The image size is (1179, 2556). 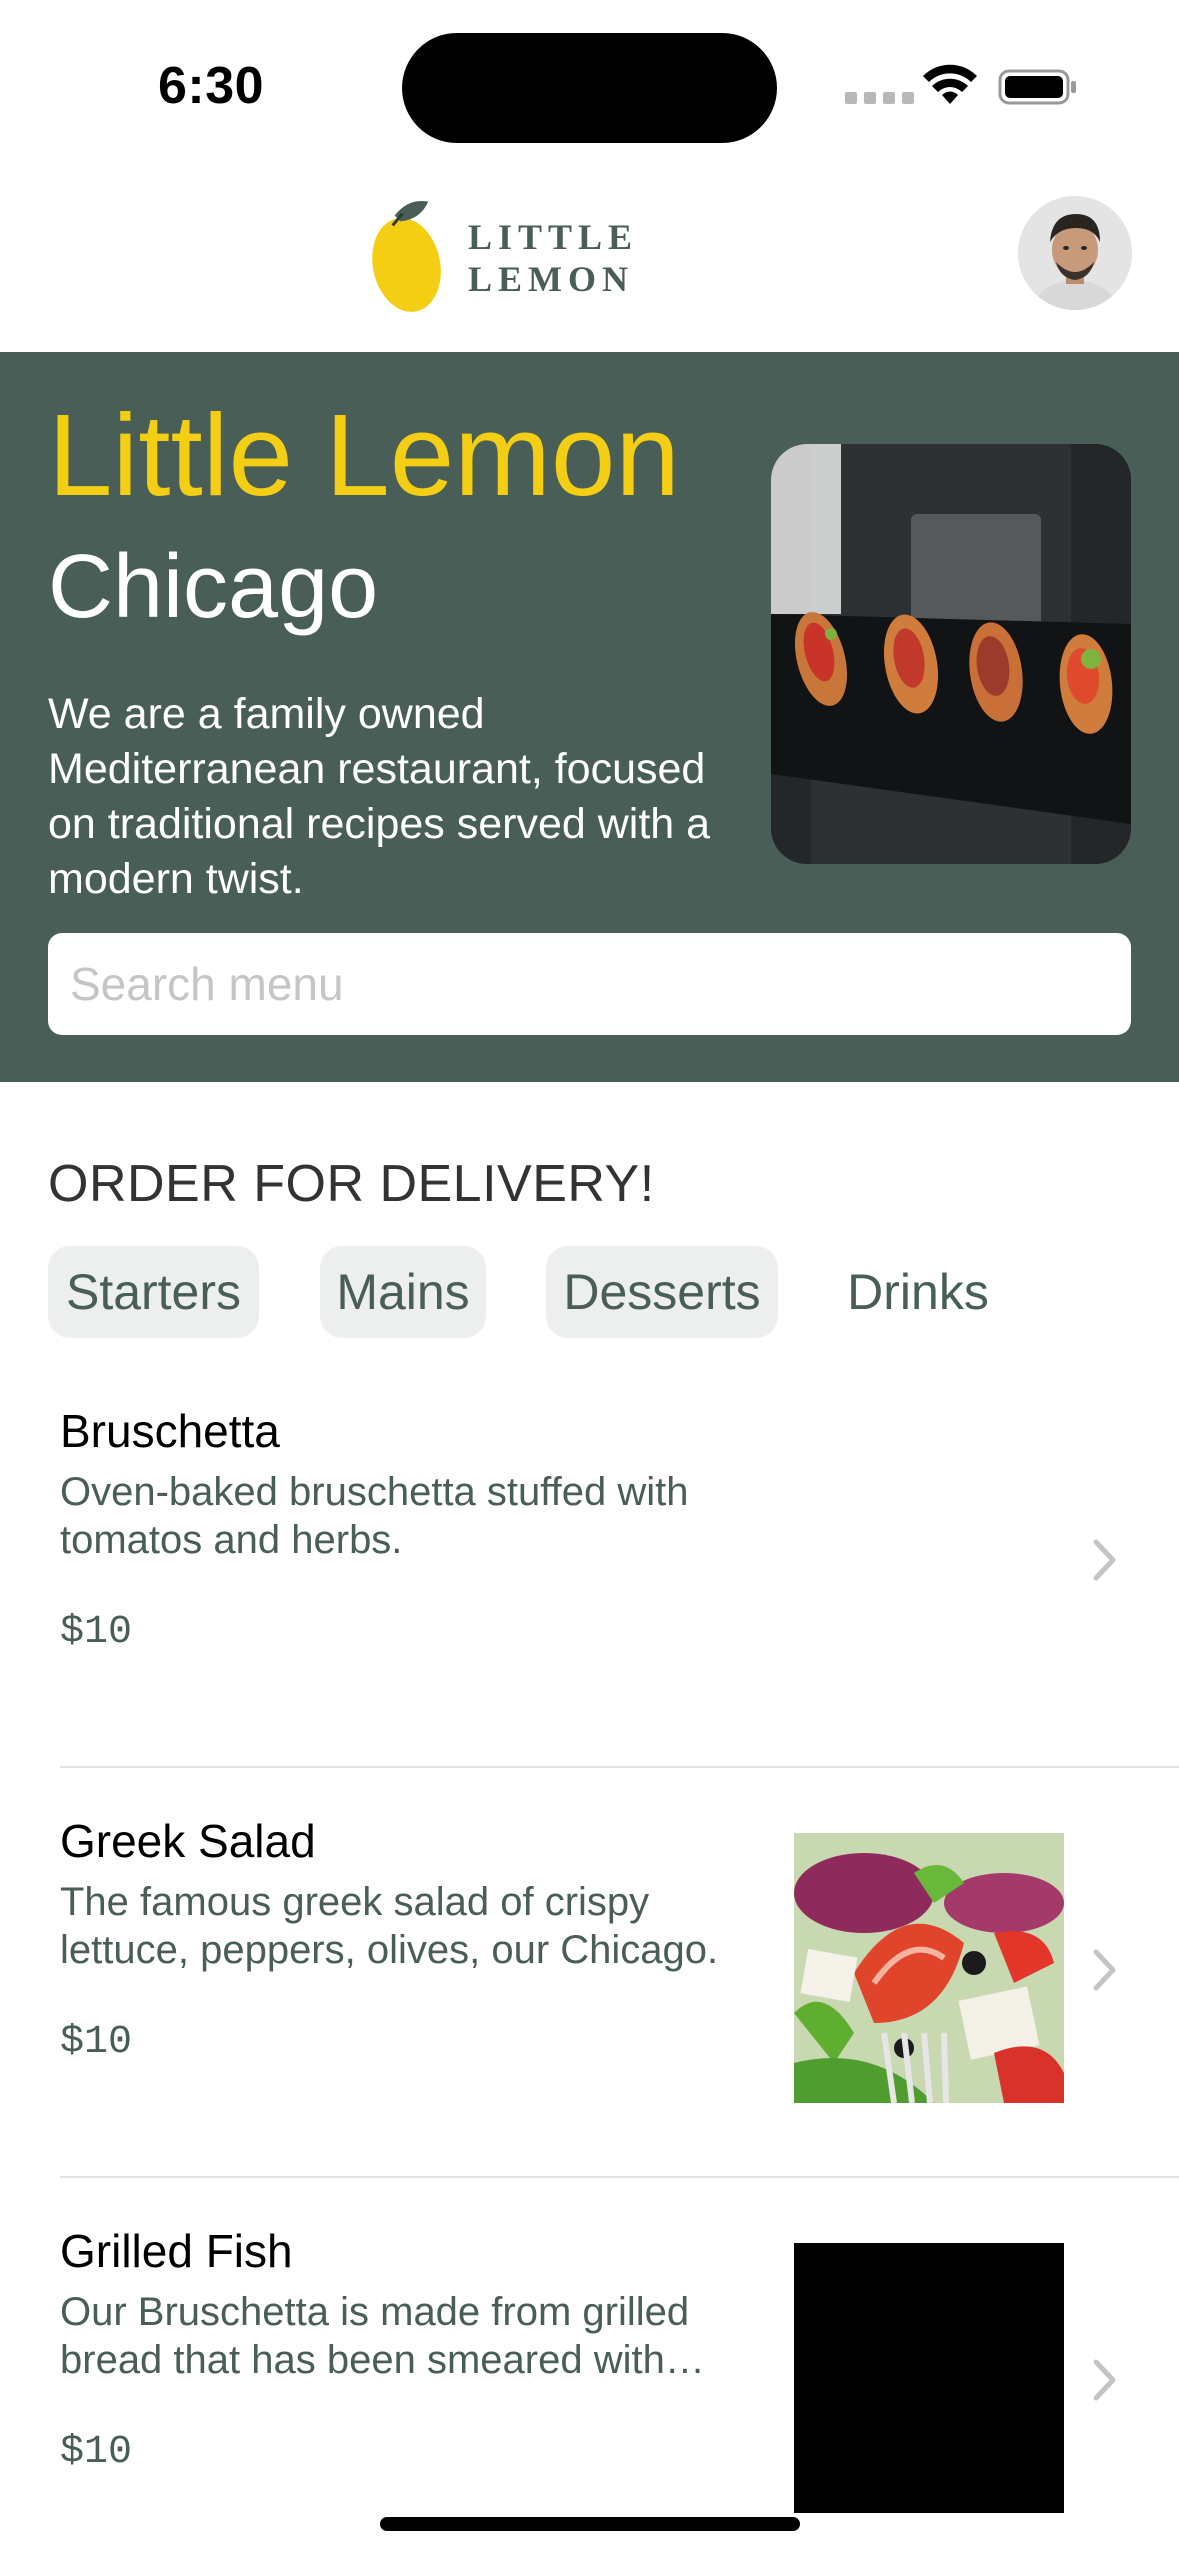 What do you see at coordinates (589, 88) in the screenshot?
I see `dynamic-island` at bounding box center [589, 88].